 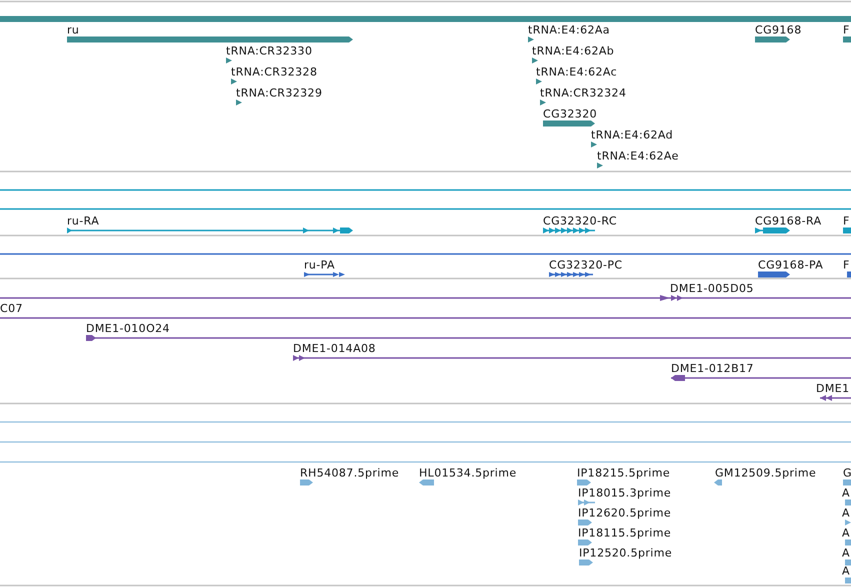 I want to click on feature-label: CG32320-PC, so click(x=585, y=265).